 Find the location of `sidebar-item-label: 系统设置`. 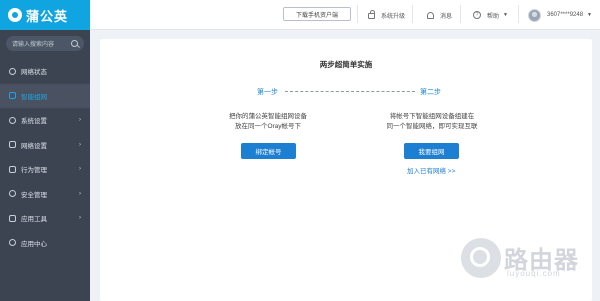

sidebar-item-label: 系统设置 is located at coordinates (34, 122).